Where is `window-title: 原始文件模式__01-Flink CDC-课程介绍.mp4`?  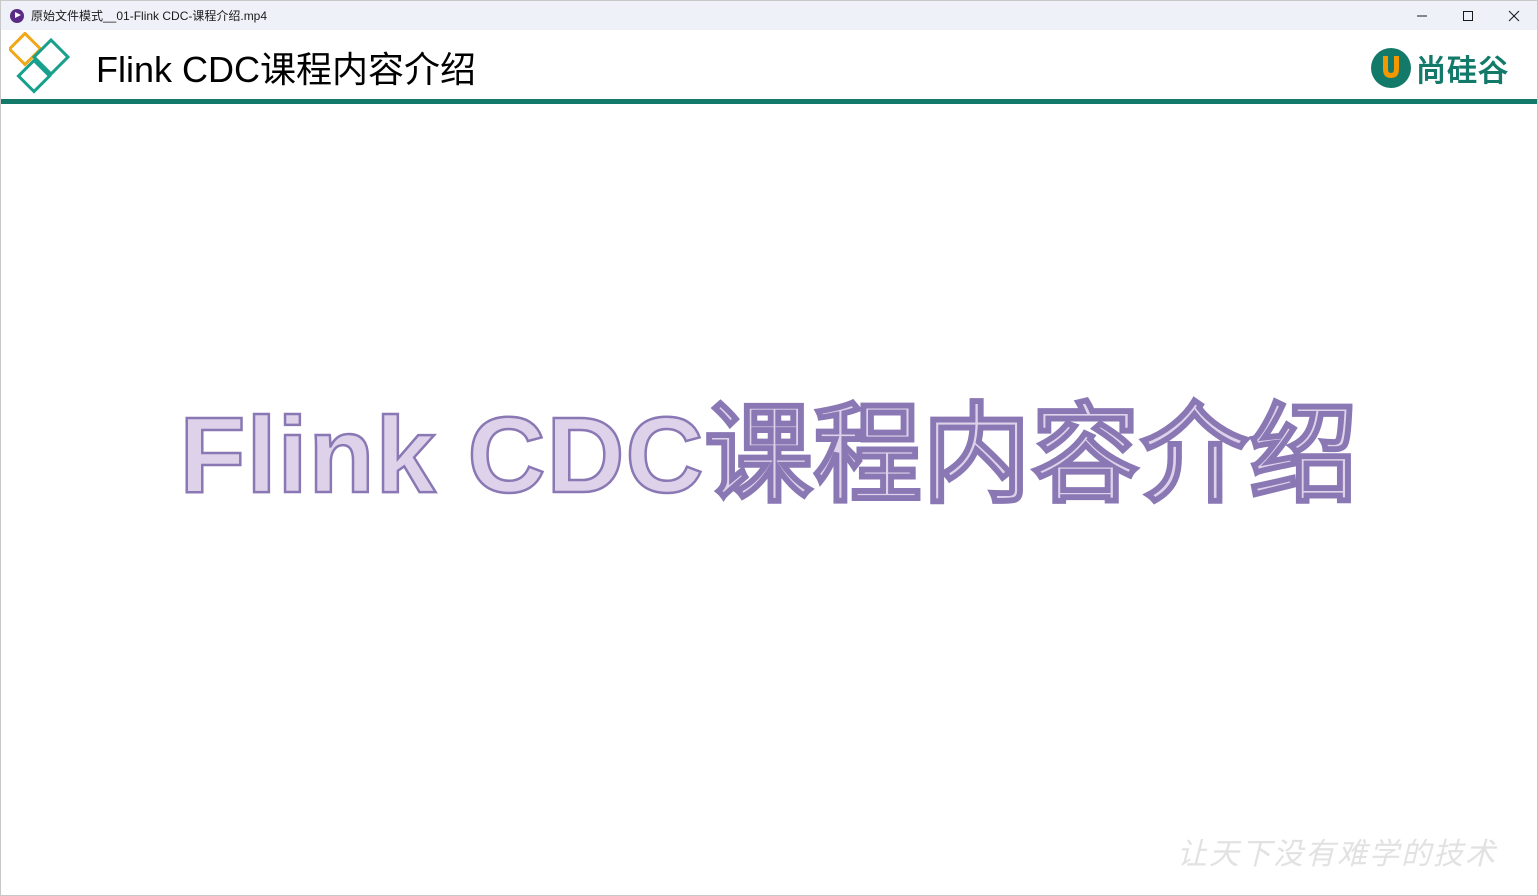 window-title: 原始文件模式__01-Flink CDC-课程介绍.mp4 is located at coordinates (149, 16).